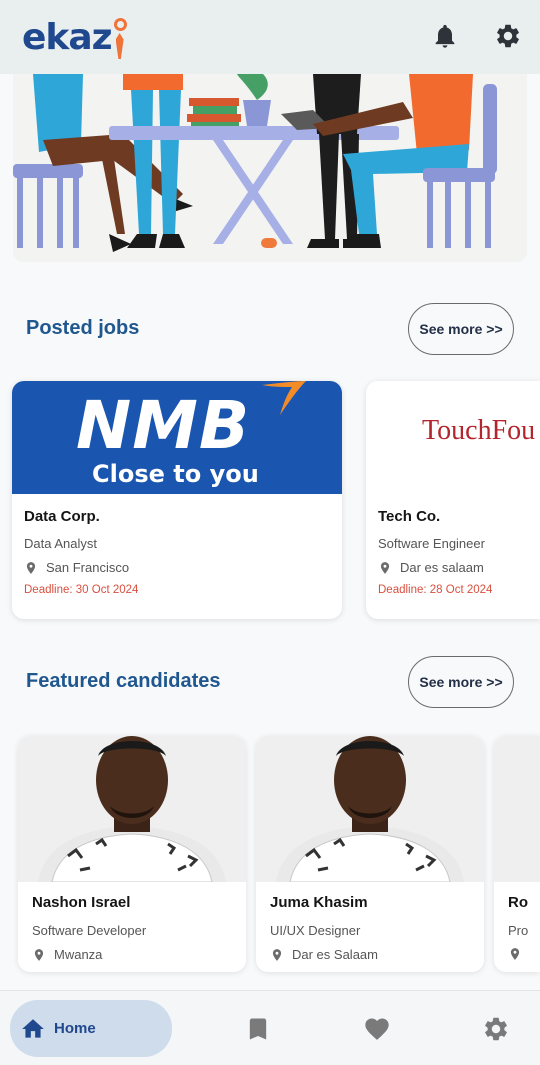  What do you see at coordinates (518, 930) in the screenshot?
I see `candidate-role: Pro` at bounding box center [518, 930].